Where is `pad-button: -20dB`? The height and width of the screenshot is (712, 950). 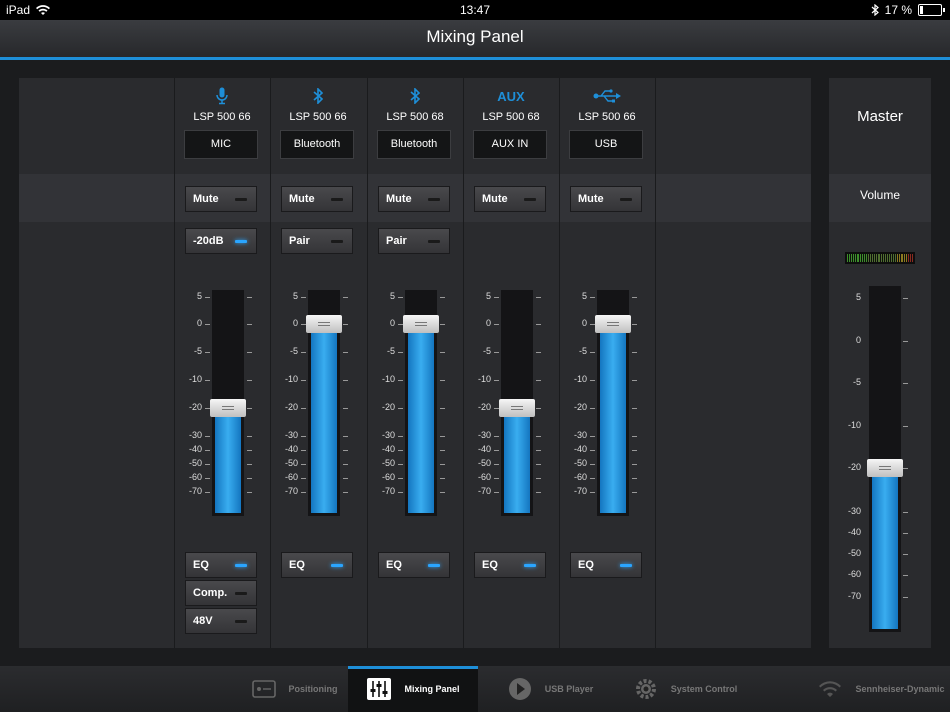
pad-button: -20dB is located at coordinates (221, 241).